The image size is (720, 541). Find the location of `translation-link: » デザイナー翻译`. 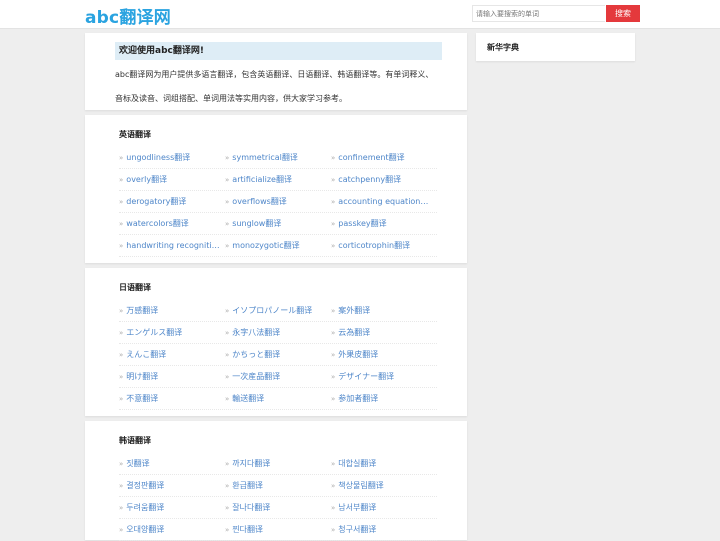

translation-link: » デザイナー翻译 is located at coordinates (383, 377).